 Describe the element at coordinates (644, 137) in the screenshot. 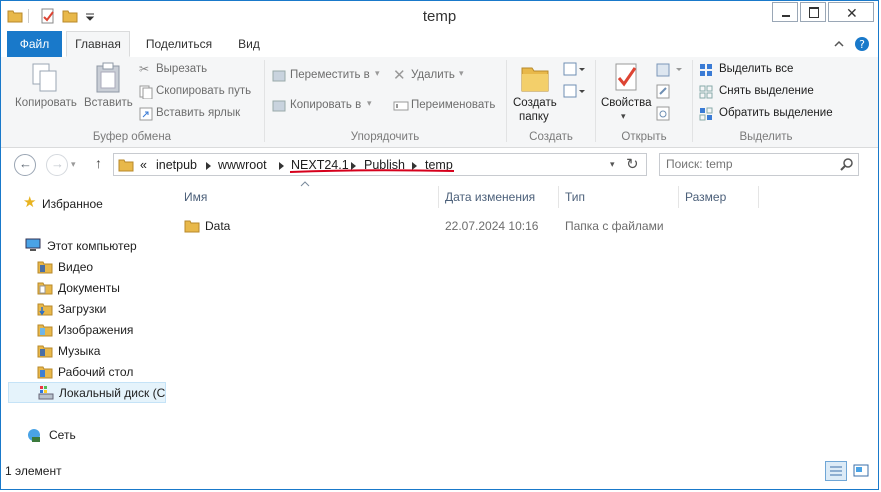

I see `open-group-label: Открыть` at that location.